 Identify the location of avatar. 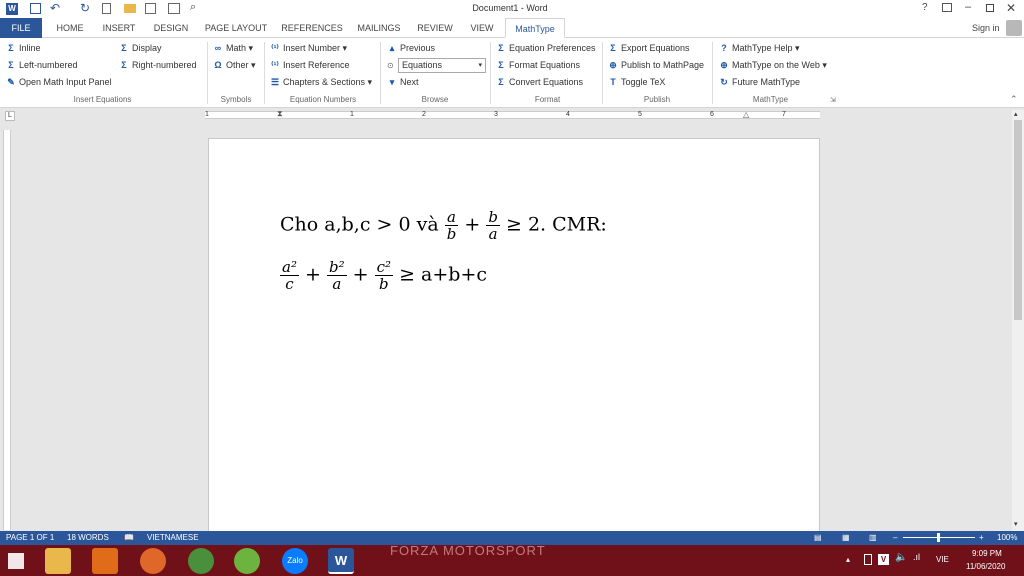
(1014, 28).